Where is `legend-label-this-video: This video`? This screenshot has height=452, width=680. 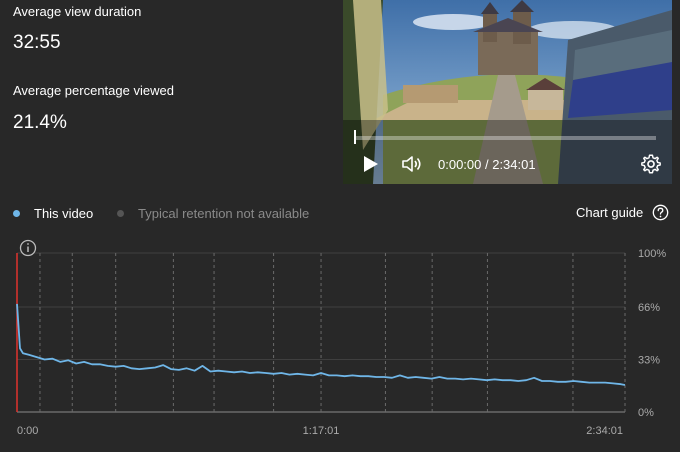 legend-label-this-video: This video is located at coordinates (64, 213).